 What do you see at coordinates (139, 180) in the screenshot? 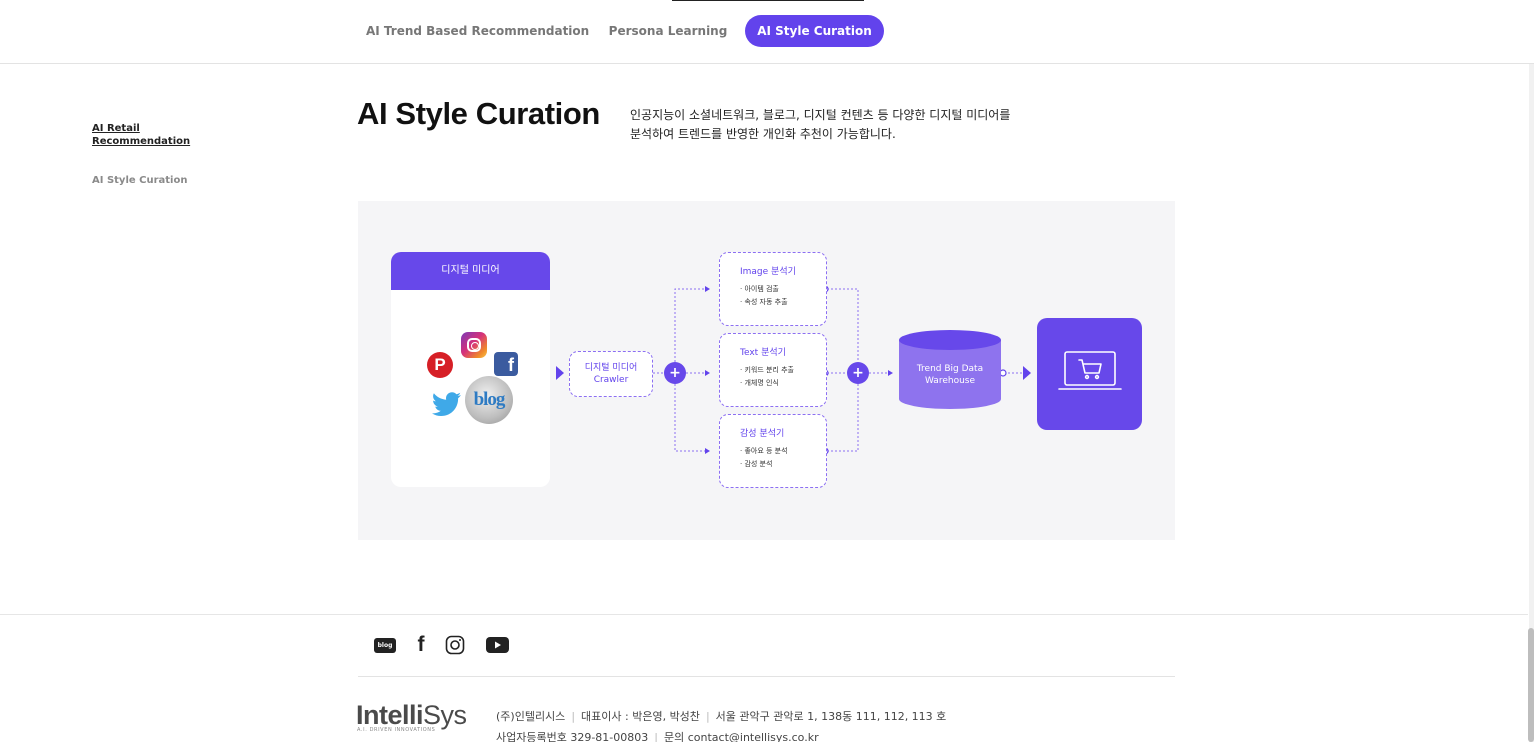
I see `sidebar-item-ai-style-curation: AI Style Curation` at bounding box center [139, 180].